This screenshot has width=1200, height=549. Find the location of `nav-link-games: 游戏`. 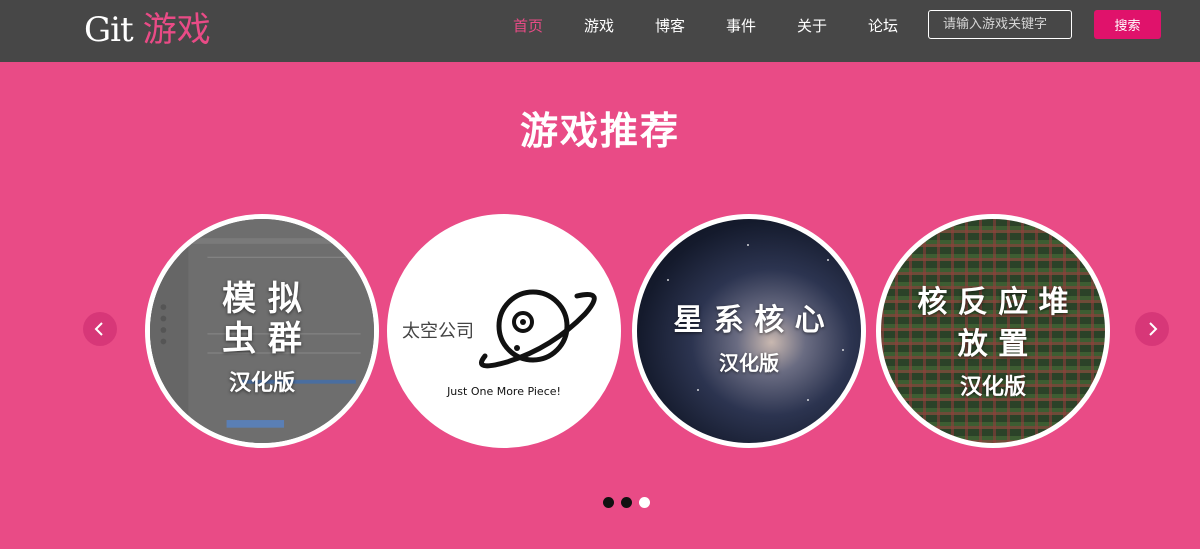

nav-link-games: 游戏 is located at coordinates (599, 25).